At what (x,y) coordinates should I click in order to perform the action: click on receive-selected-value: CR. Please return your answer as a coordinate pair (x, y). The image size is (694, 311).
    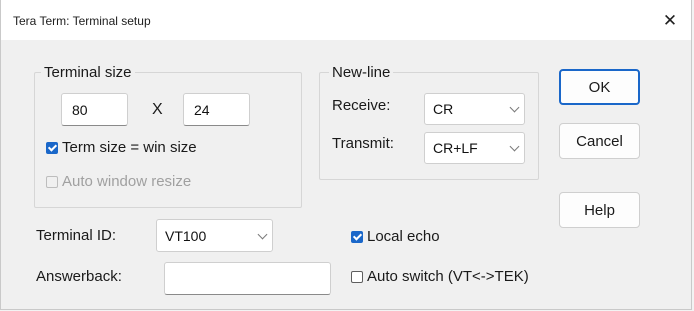
    Looking at the image, I should click on (443, 109).